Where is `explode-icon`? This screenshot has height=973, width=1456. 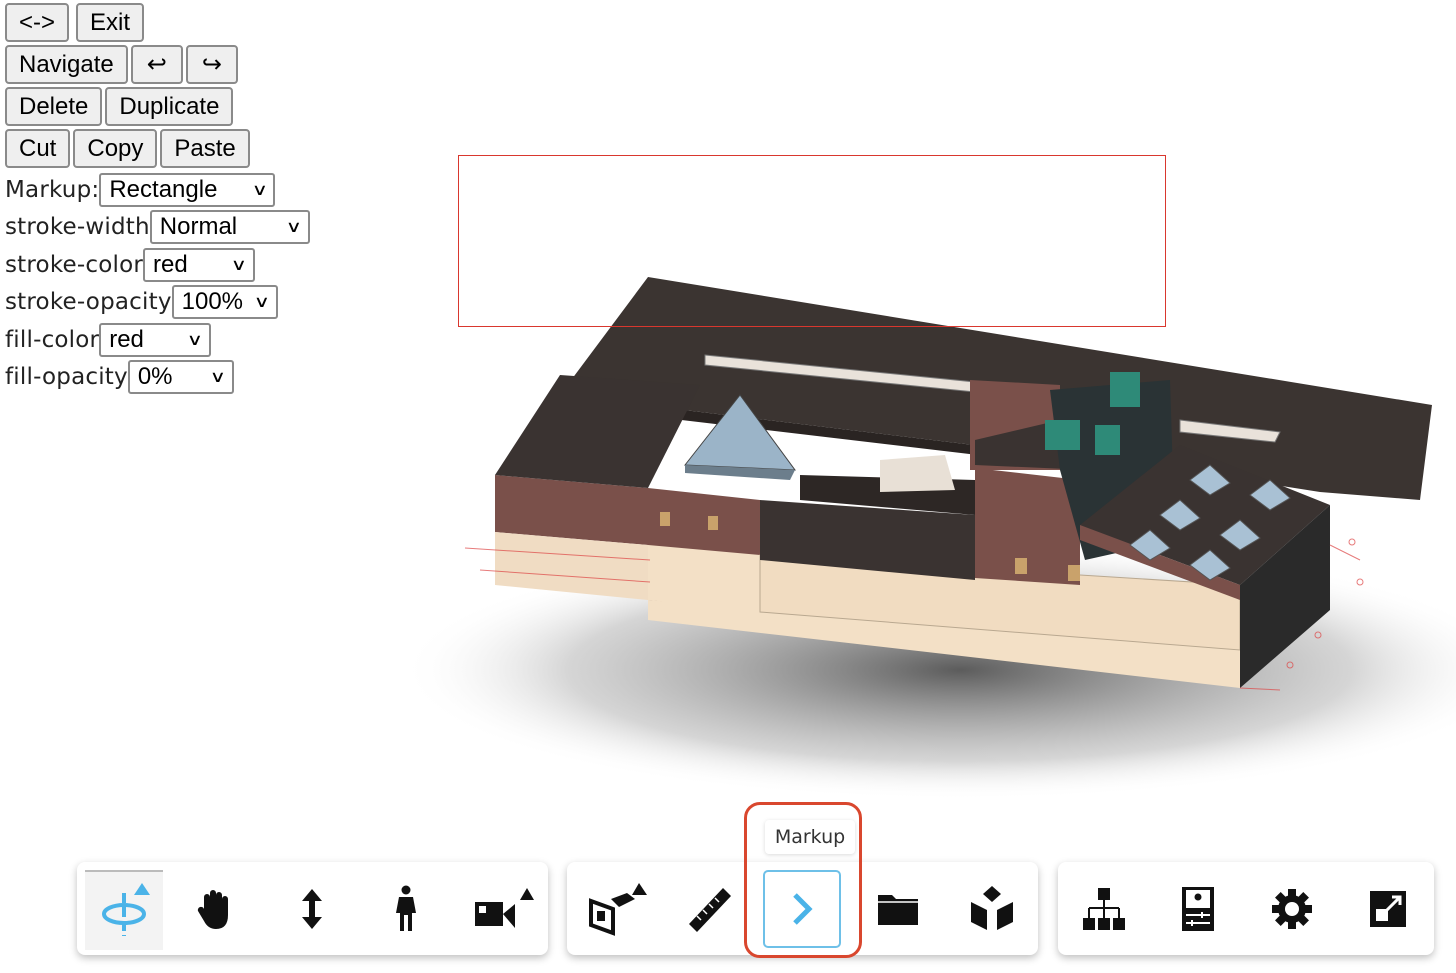
explode-icon is located at coordinates (992, 908).